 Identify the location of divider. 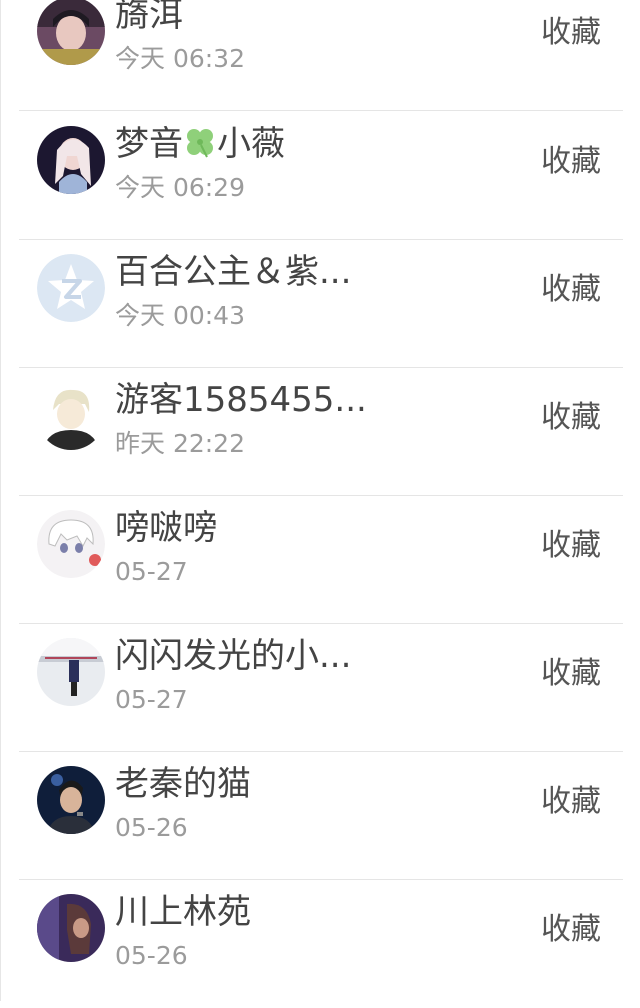
(321, 110).